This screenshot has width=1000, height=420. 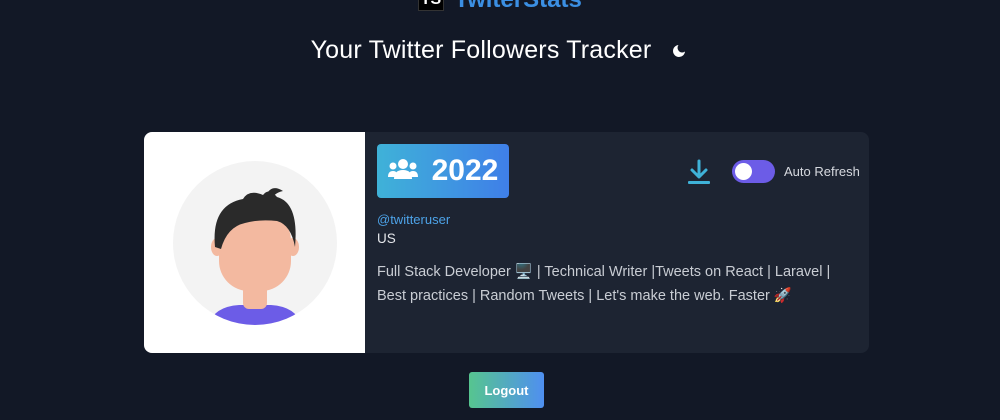 What do you see at coordinates (465, 170) in the screenshot?
I see `year-value: 2022` at bounding box center [465, 170].